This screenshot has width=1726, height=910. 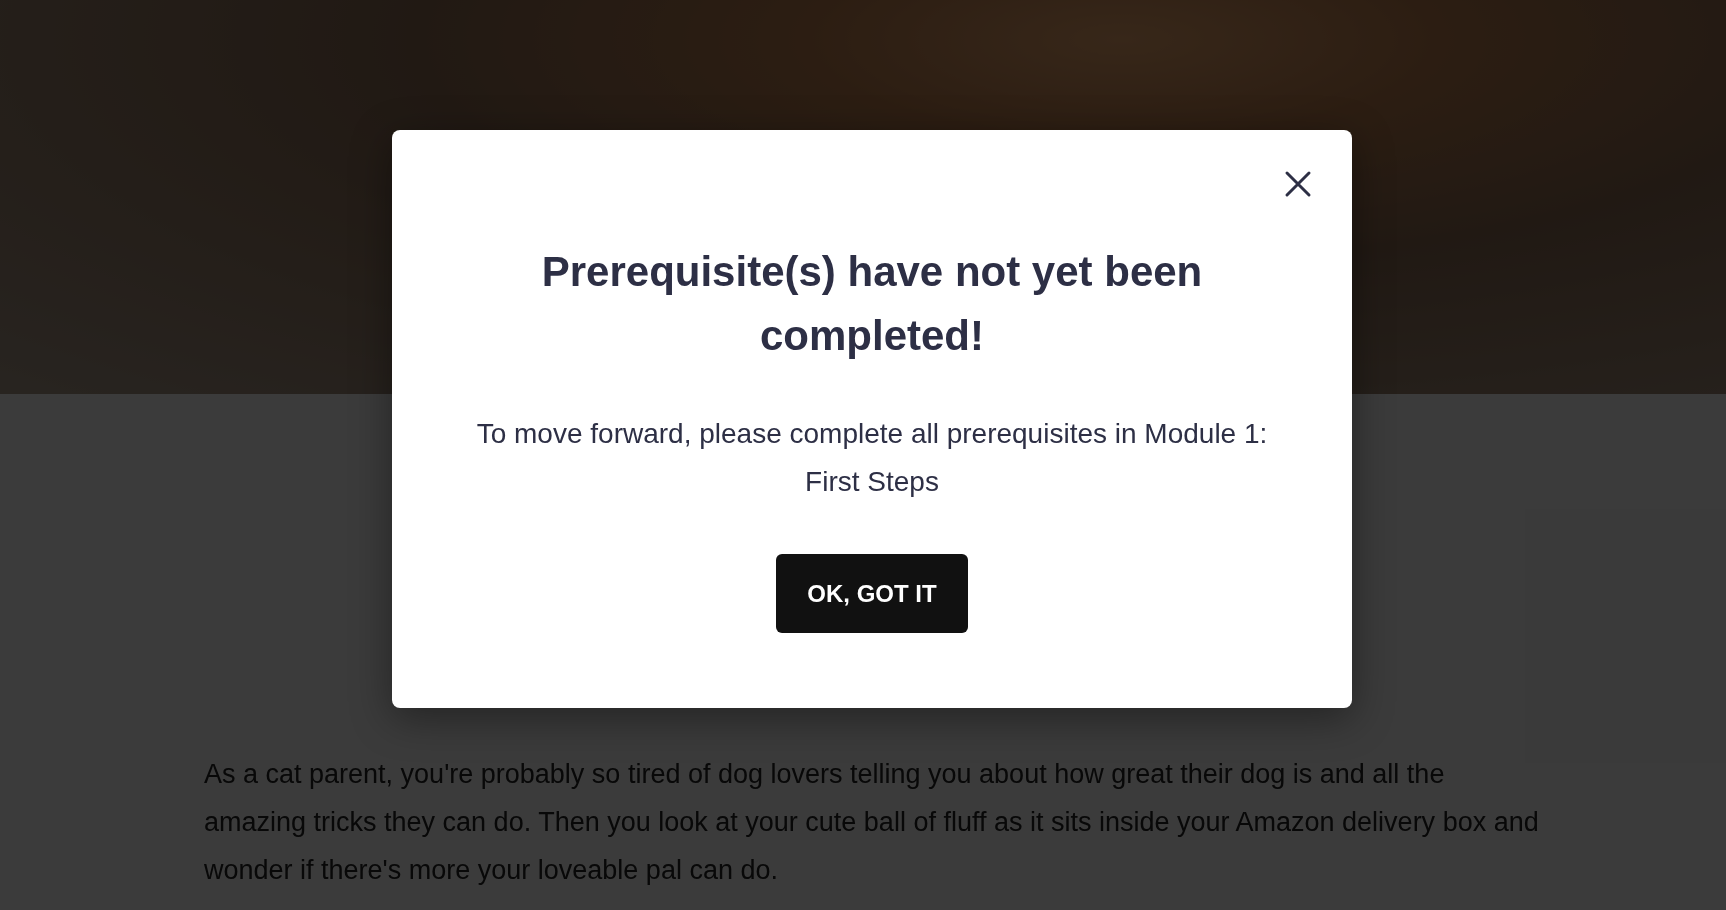 What do you see at coordinates (872, 304) in the screenshot?
I see `modal-title: Prerequisite(s) have not yet been completed!` at bounding box center [872, 304].